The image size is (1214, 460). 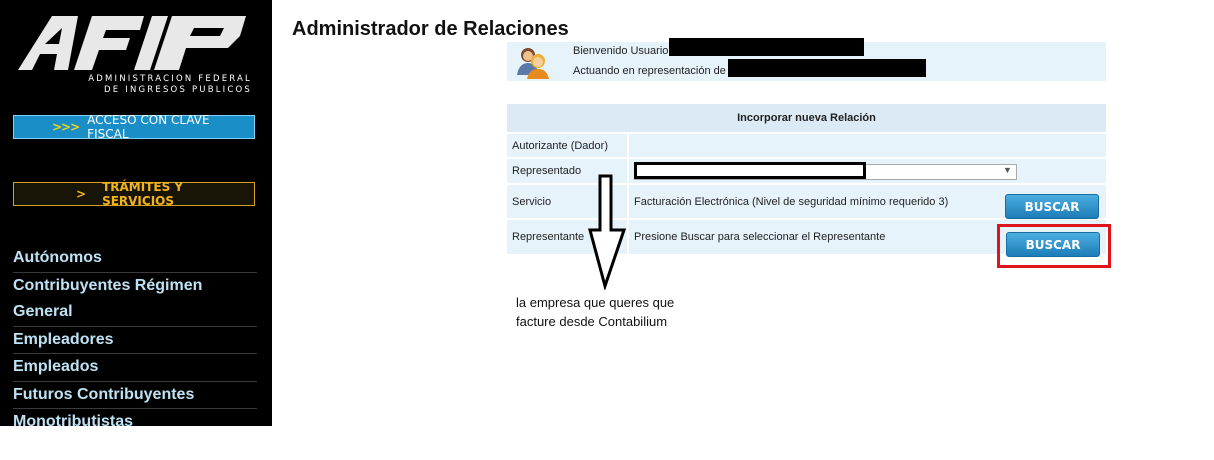 What do you see at coordinates (568, 145) in the screenshot?
I see `autorizante-label: Autorizante (Dador)` at bounding box center [568, 145].